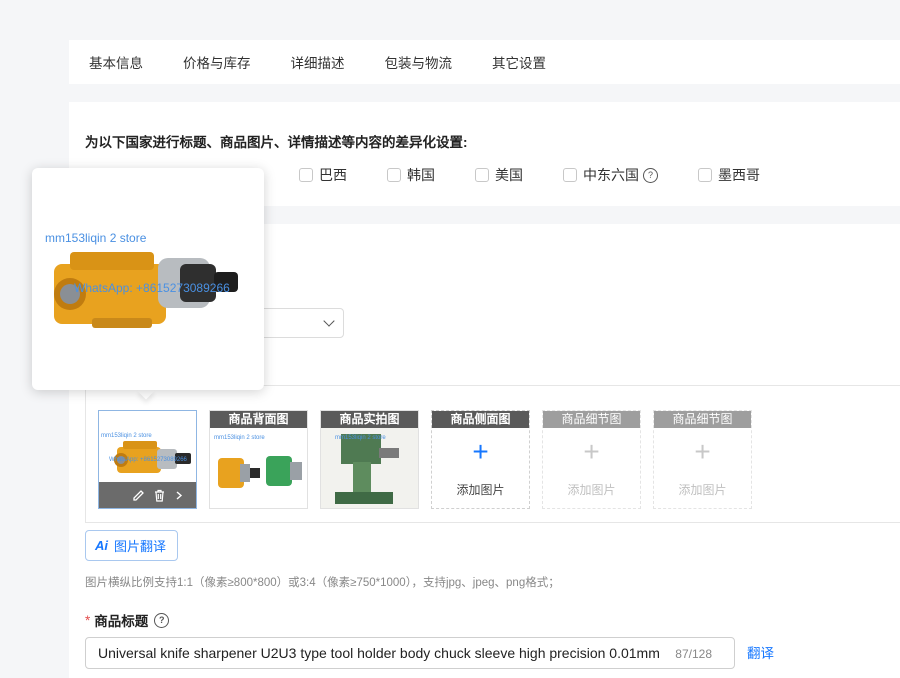  I want to click on tab-other-settings: 其它设置, so click(519, 62).